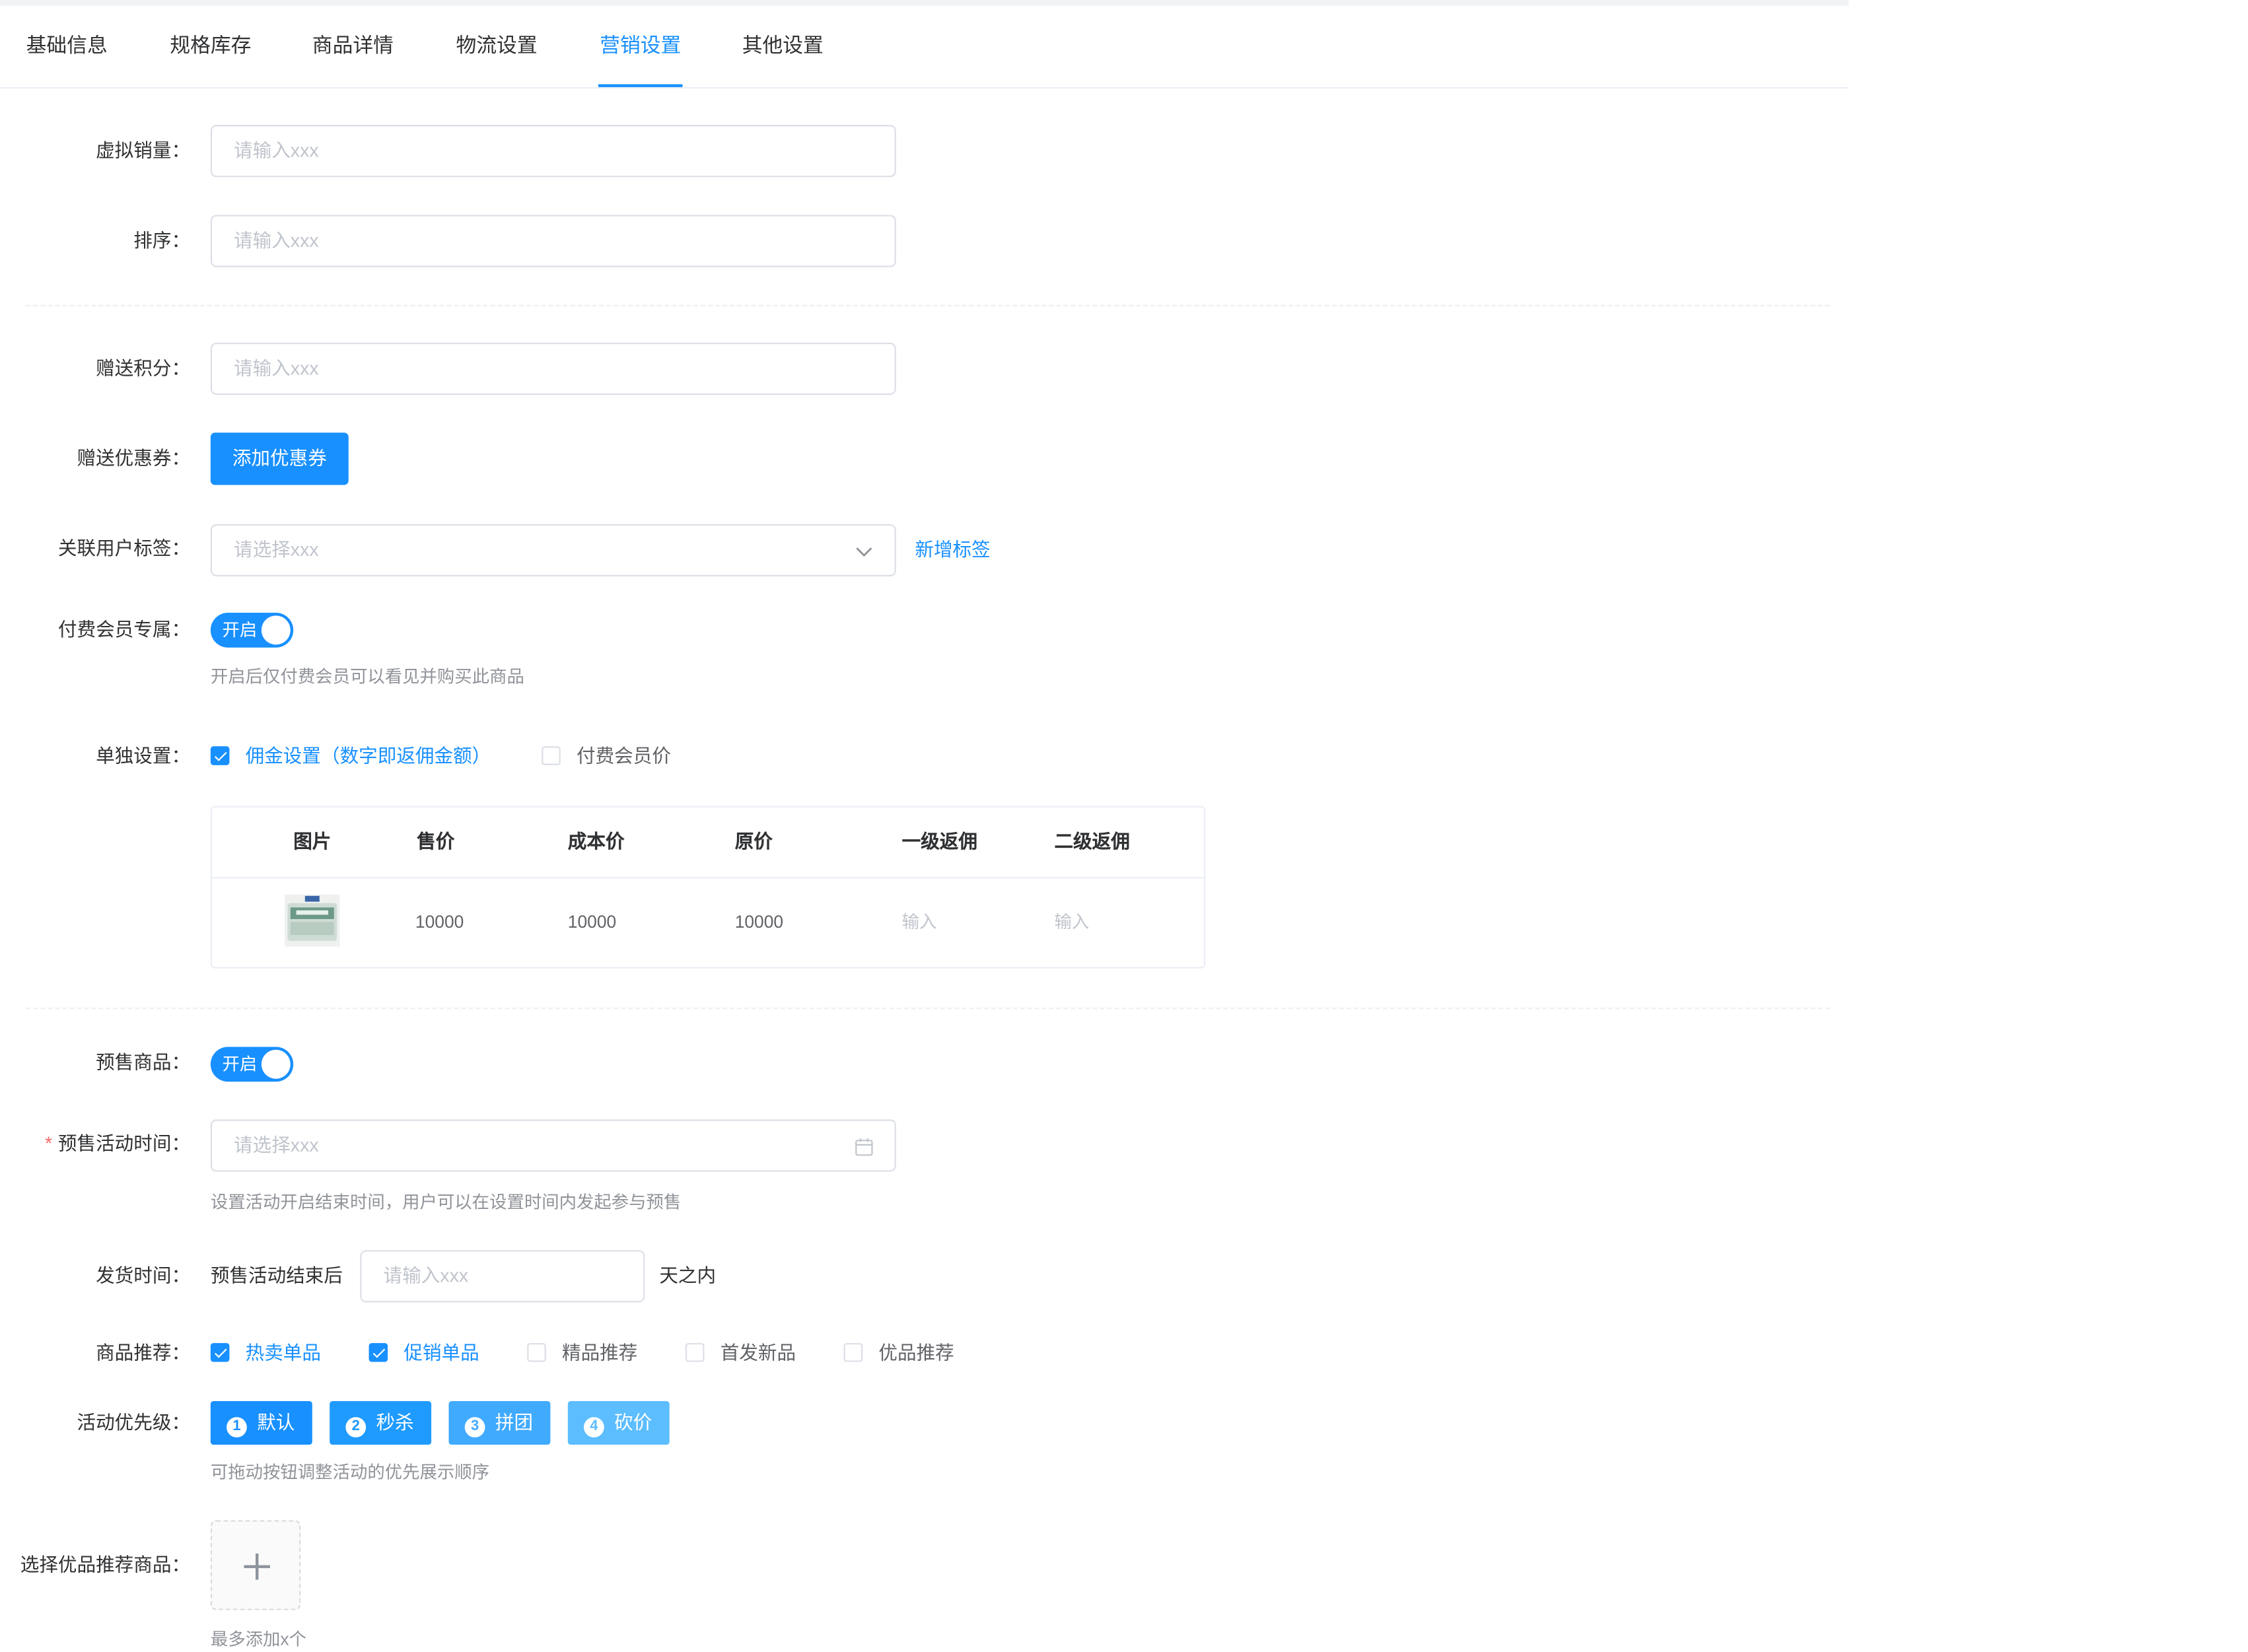 The image size is (2248, 1652). I want to click on new-release-checkbox: 首发新品, so click(750, 1352).